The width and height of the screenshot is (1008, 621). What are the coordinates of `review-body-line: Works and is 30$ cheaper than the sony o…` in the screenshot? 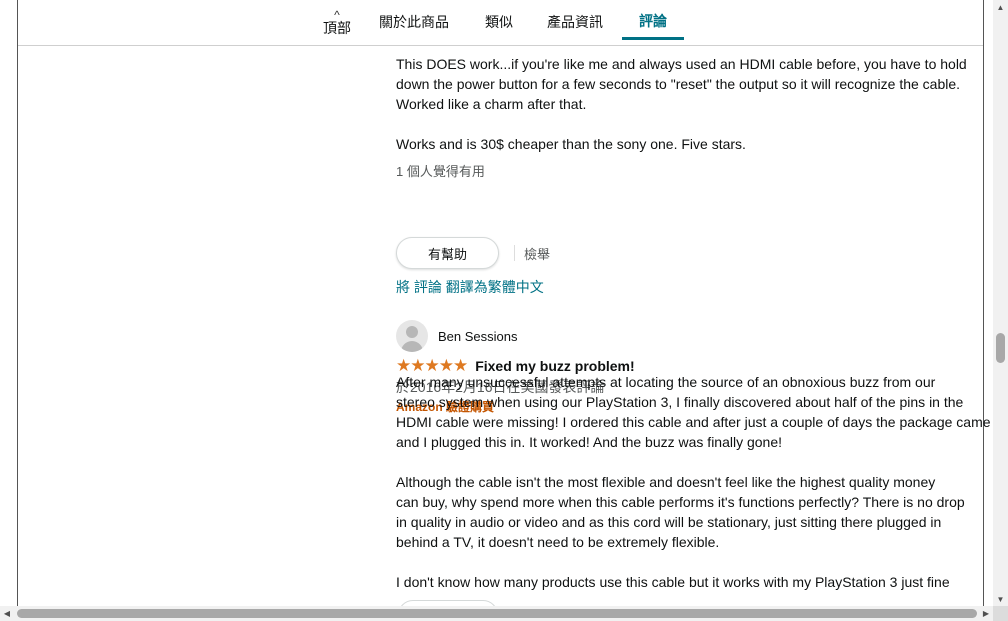 It's located at (571, 144).